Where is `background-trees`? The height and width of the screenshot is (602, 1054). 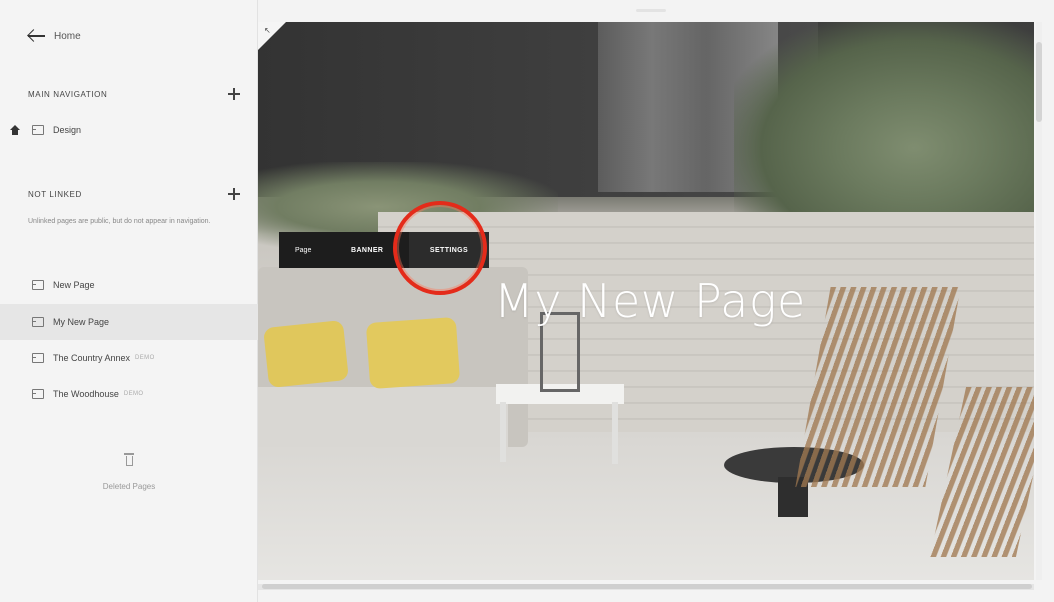 background-trees is located at coordinates (884, 127).